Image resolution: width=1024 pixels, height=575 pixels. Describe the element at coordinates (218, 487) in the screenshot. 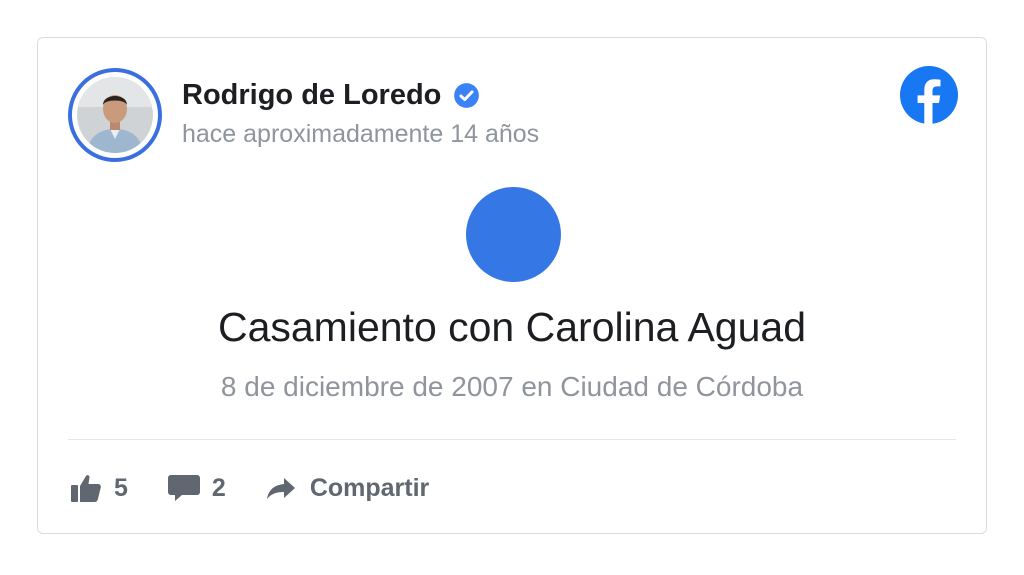

I see `comment-count: 2` at that location.